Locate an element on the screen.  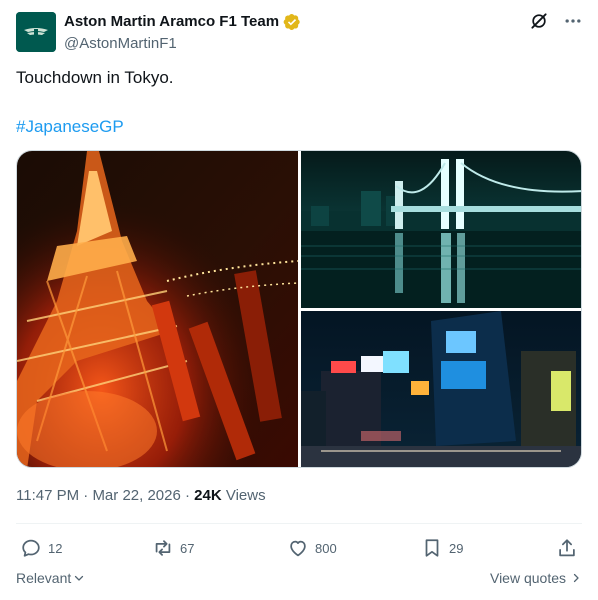
bookmark-icon is located at coordinates (432, 548).